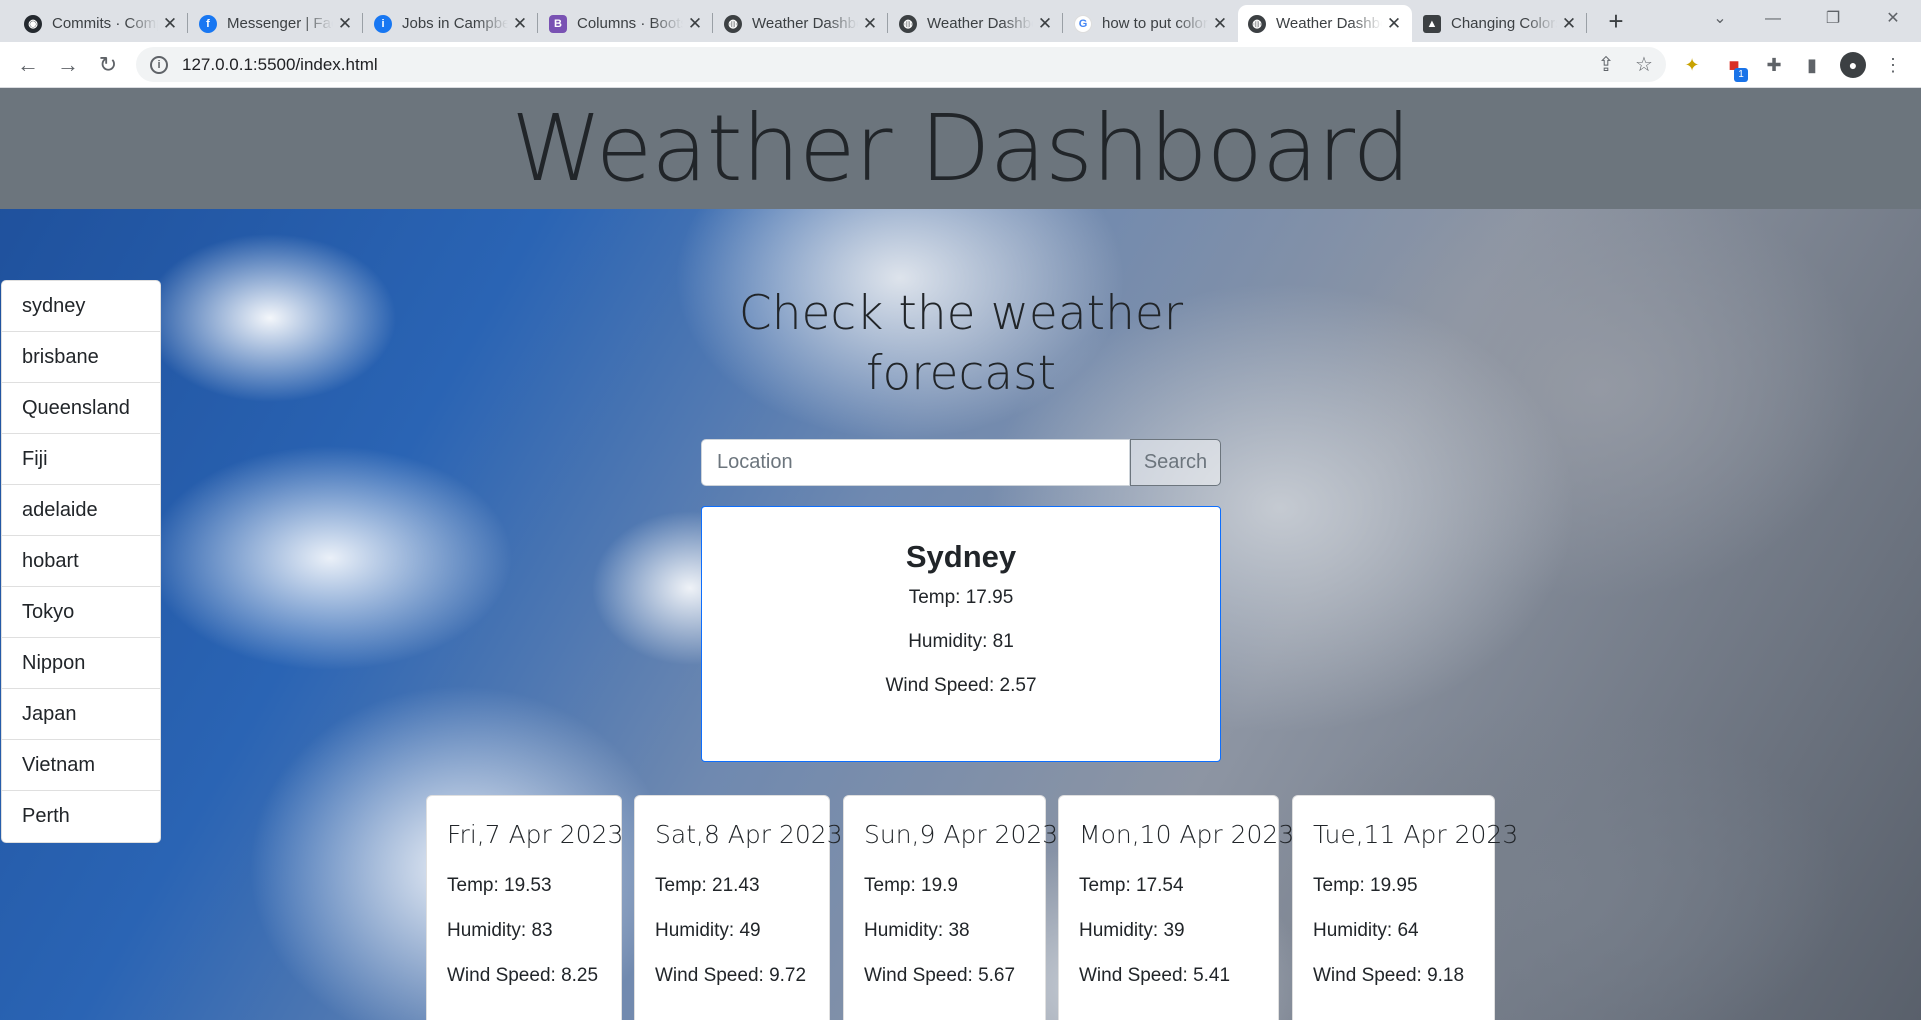  Describe the element at coordinates (1155, 975) in the screenshot. I see `forecast-wind-speed: Wind Speed: 5.41` at that location.